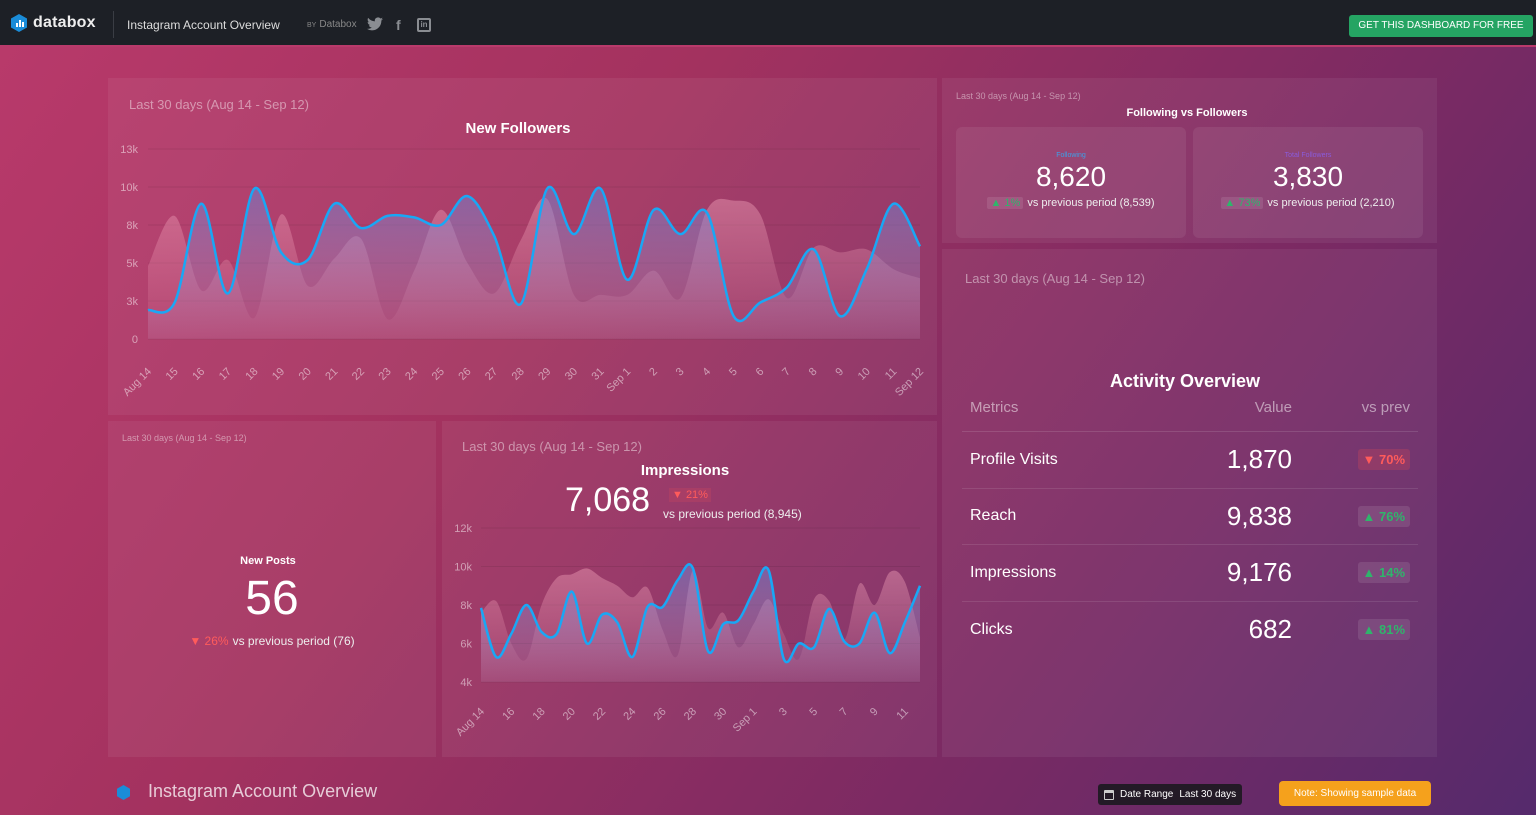 The height and width of the screenshot is (815, 1536). Describe the element at coordinates (1208, 794) in the screenshot. I see `date-range-value: Last 30 days` at that location.